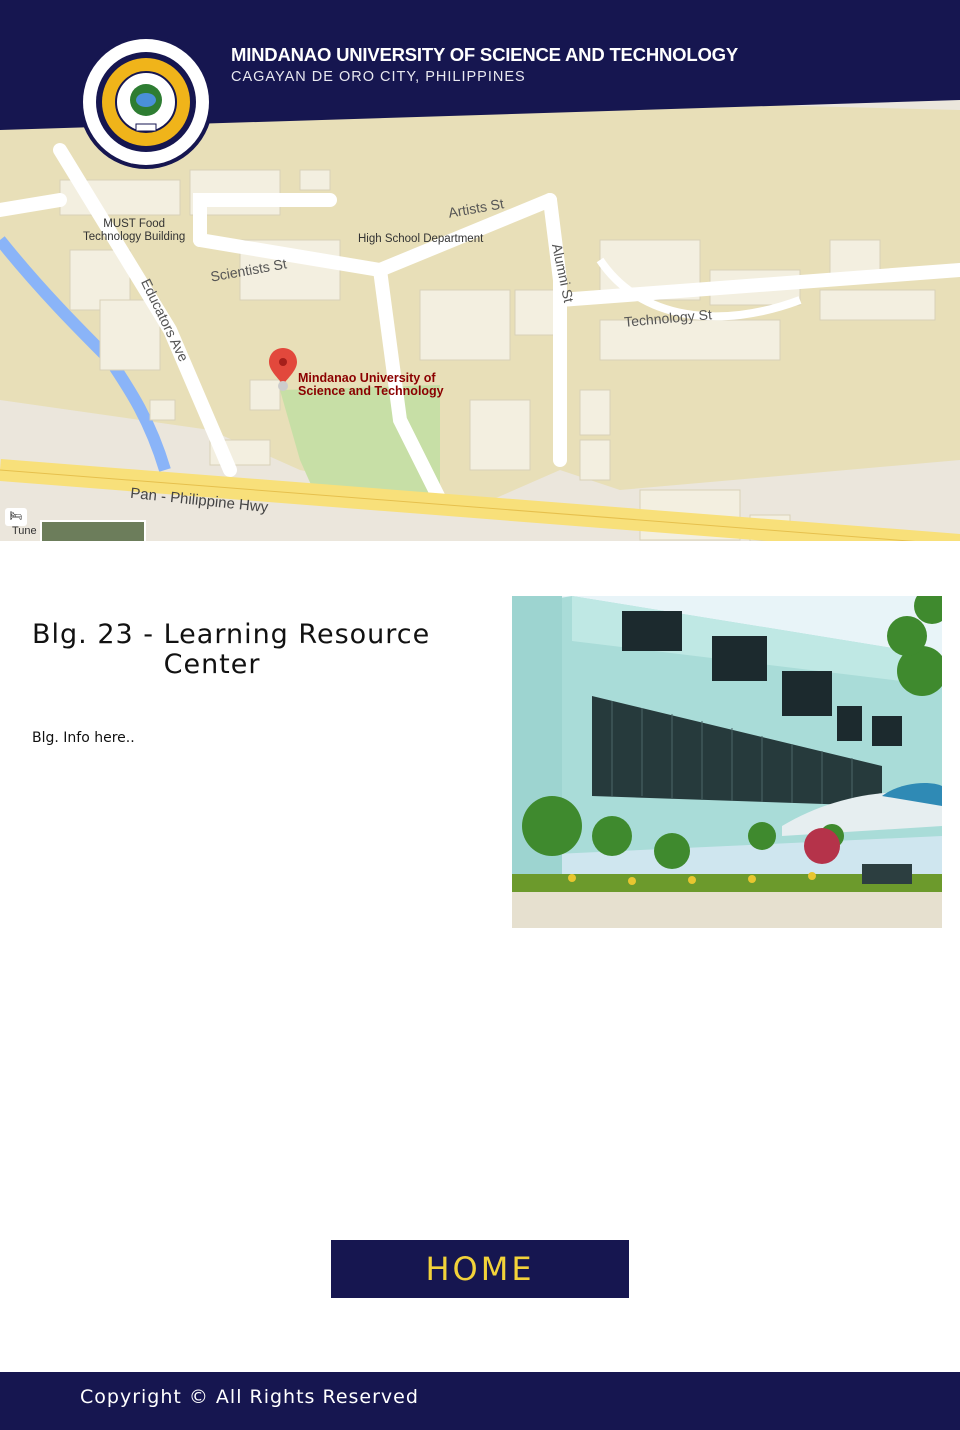  Describe the element at coordinates (249, 1397) in the screenshot. I see `copyright-text: Copyright © All Rights Reserved` at that location.